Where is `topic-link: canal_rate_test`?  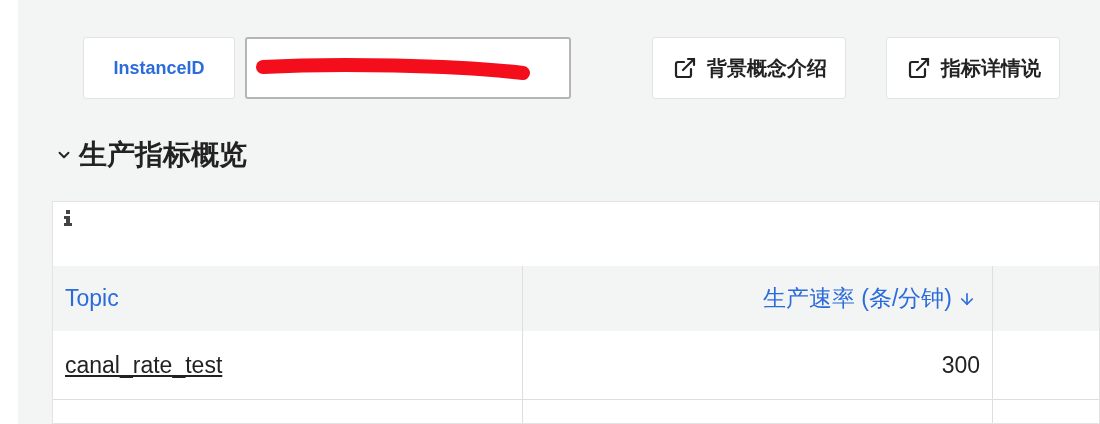
topic-link: canal_rate_test is located at coordinates (144, 365).